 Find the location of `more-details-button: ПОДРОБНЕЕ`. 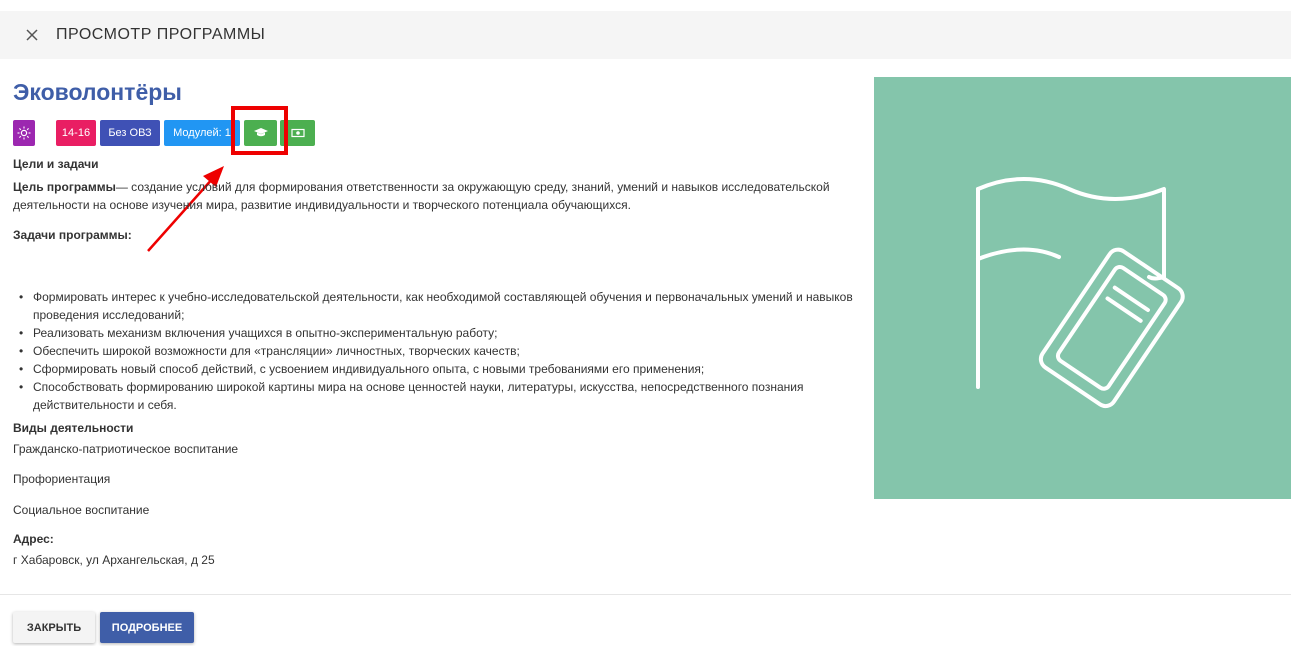

more-details-button: ПОДРОБНЕЕ is located at coordinates (147, 627).